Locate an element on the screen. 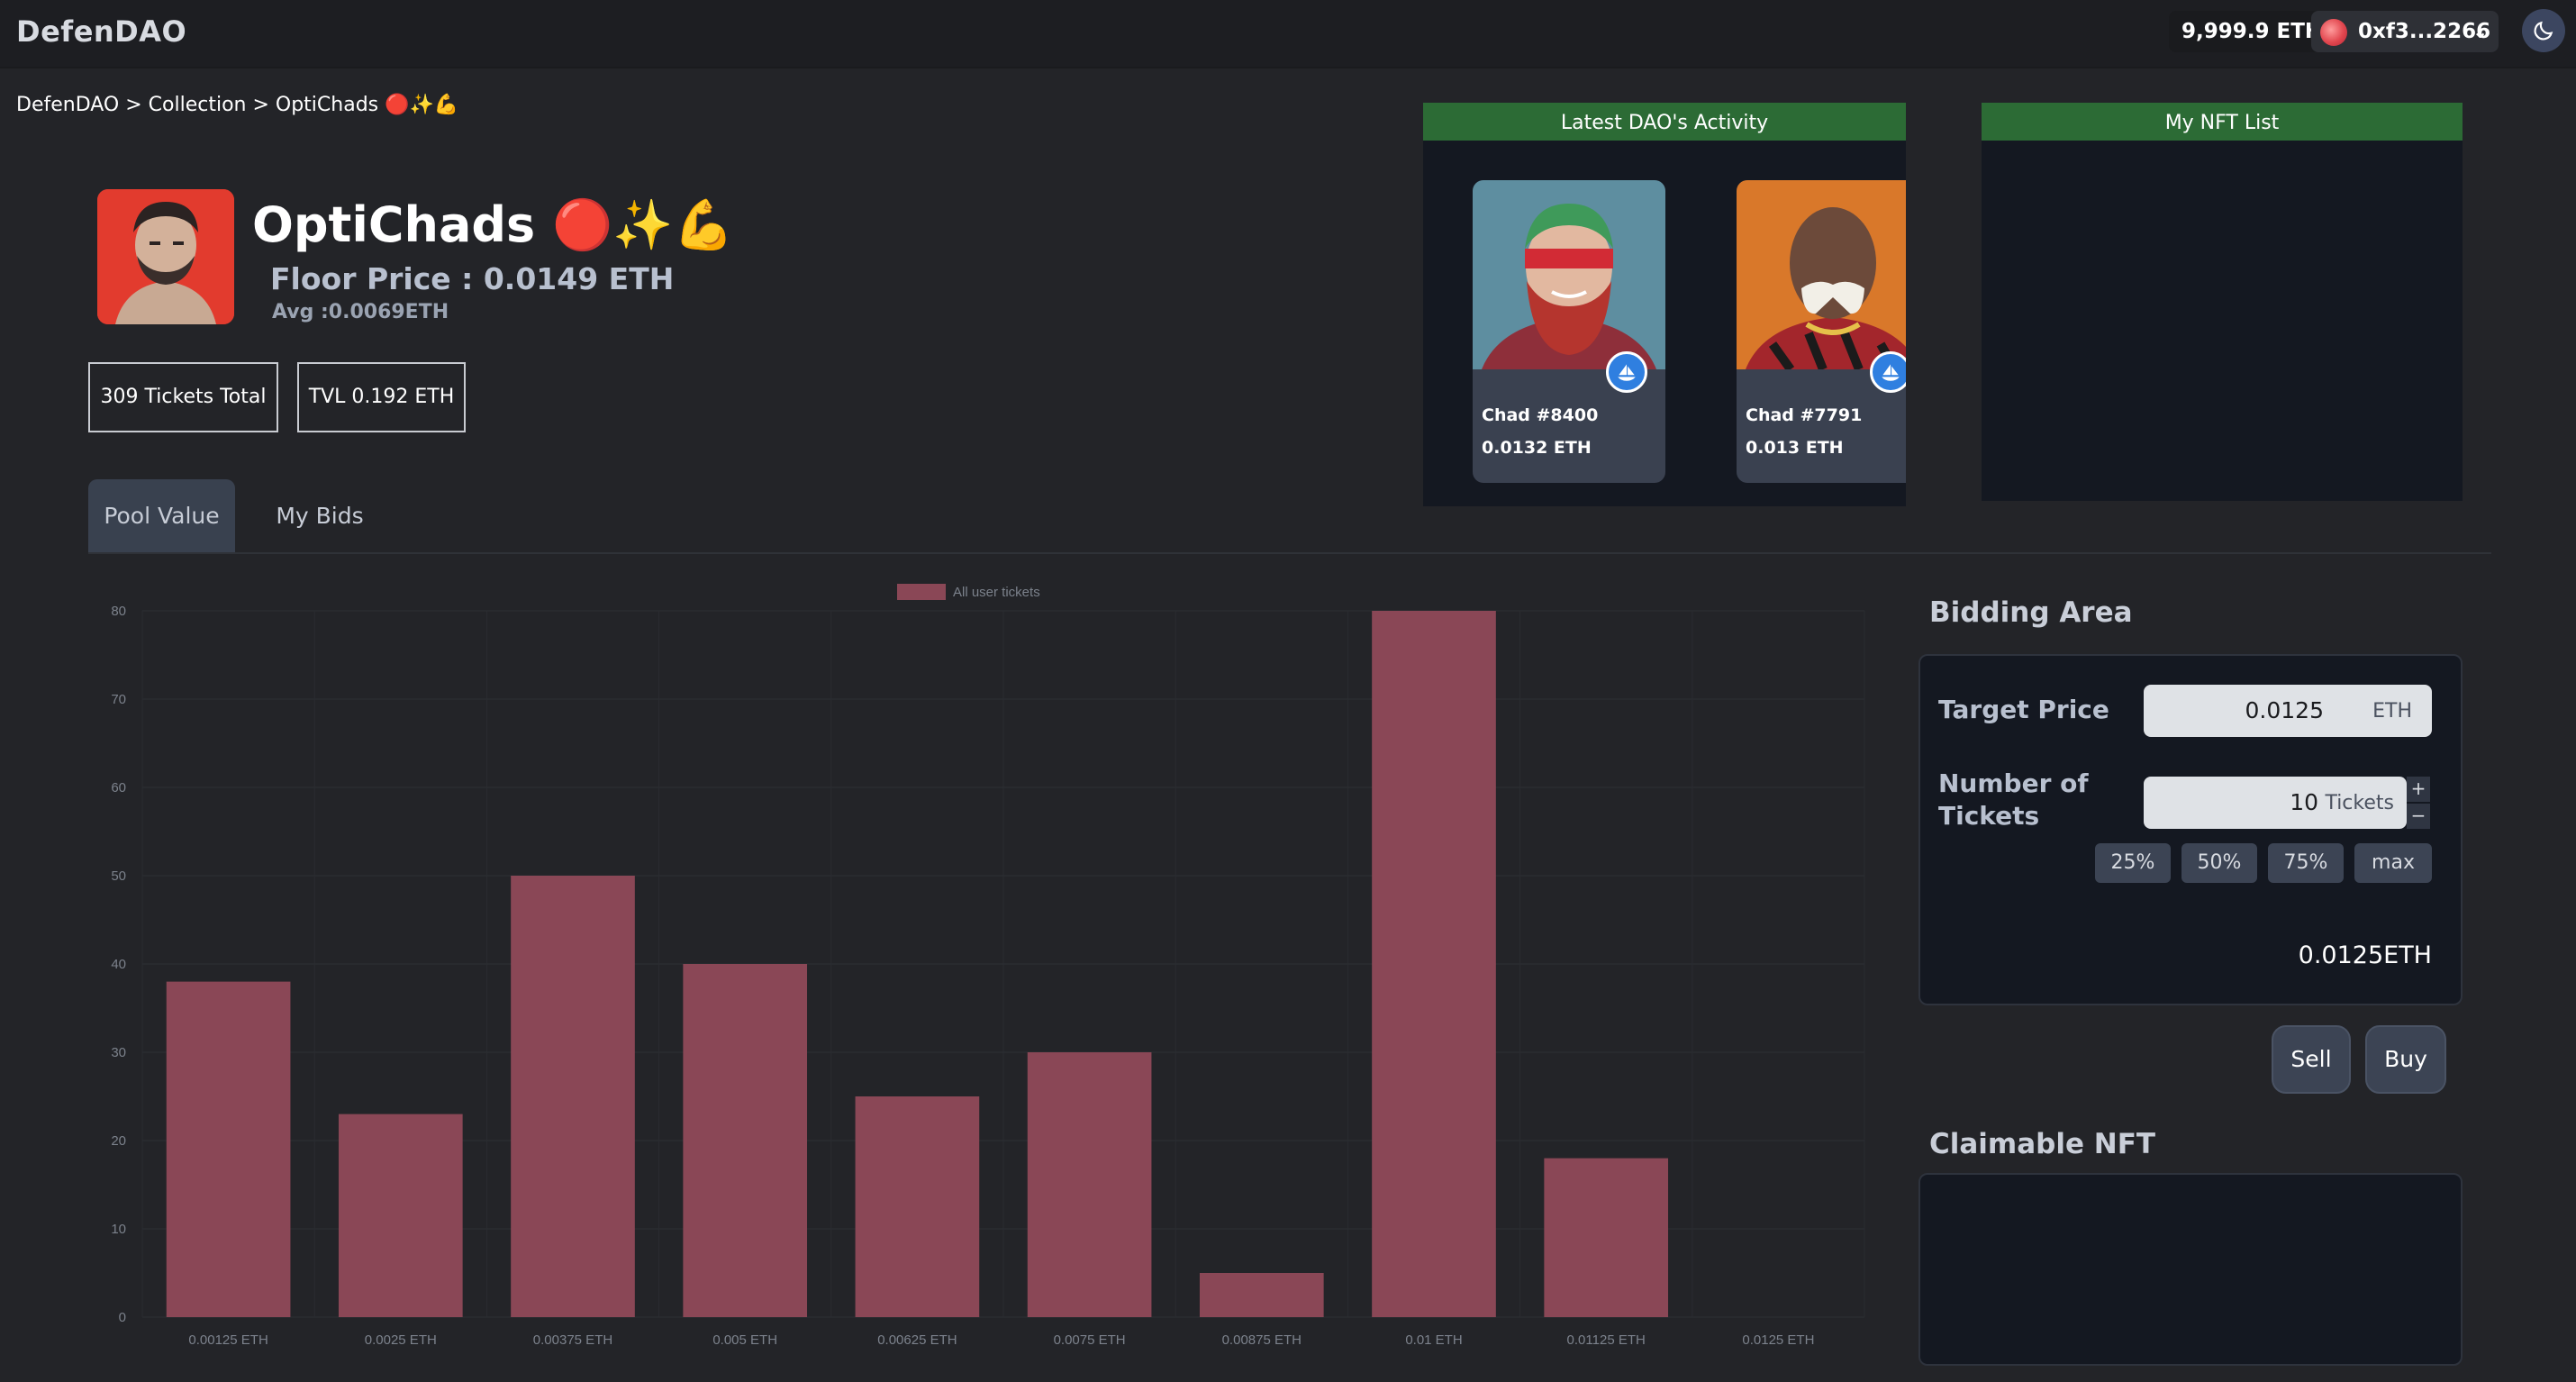 Image resolution: width=2576 pixels, height=1382 pixels. floor-price: Floor Price : 0.0149 ETH is located at coordinates (473, 278).